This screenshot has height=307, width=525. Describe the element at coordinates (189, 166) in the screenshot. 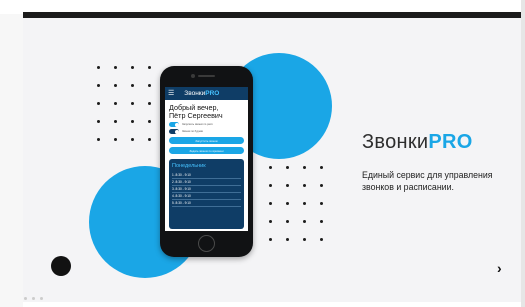

I see `schedule-day: Понедельник` at that location.